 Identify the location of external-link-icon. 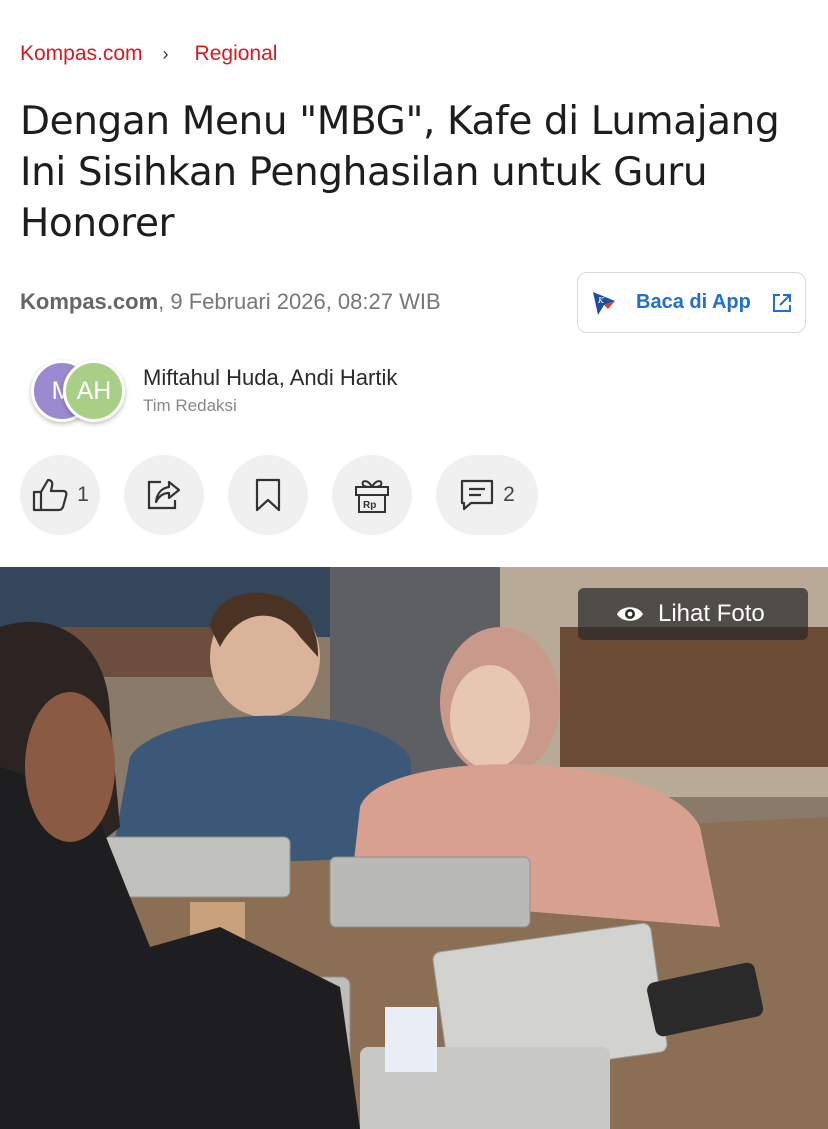
(781, 302).